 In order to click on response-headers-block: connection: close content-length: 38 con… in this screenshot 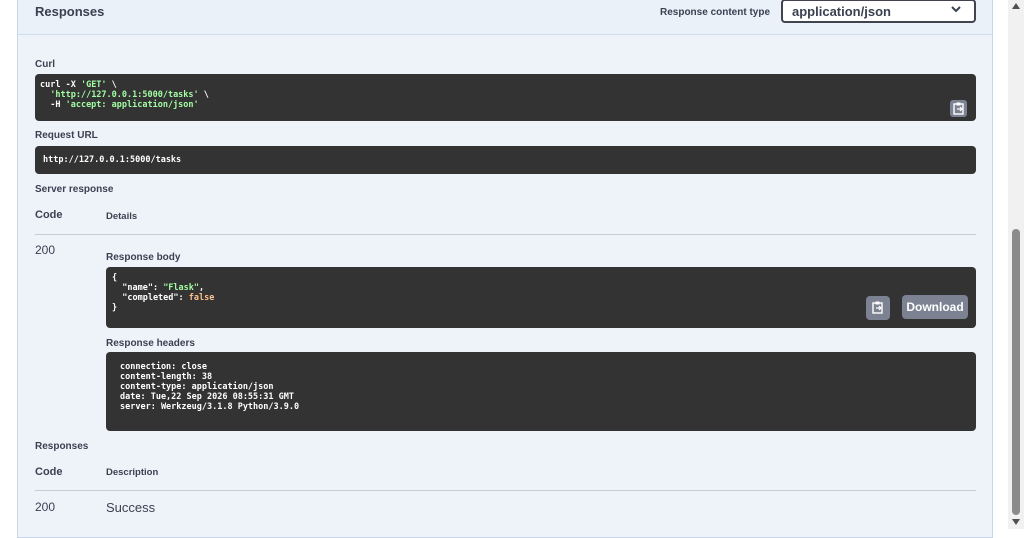, I will do `click(541, 391)`.